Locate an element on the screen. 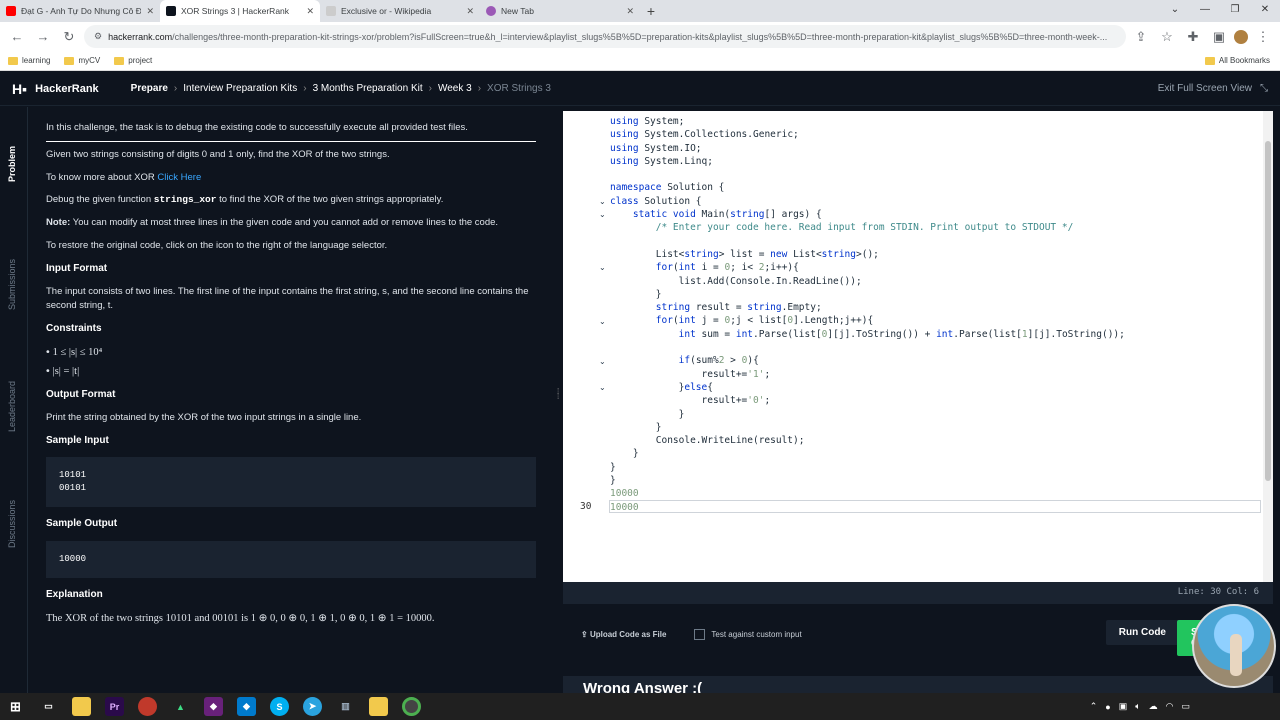 Image resolution: width=1280 pixels, height=720 pixels. editor-scrollbar is located at coordinates (1268, 346).